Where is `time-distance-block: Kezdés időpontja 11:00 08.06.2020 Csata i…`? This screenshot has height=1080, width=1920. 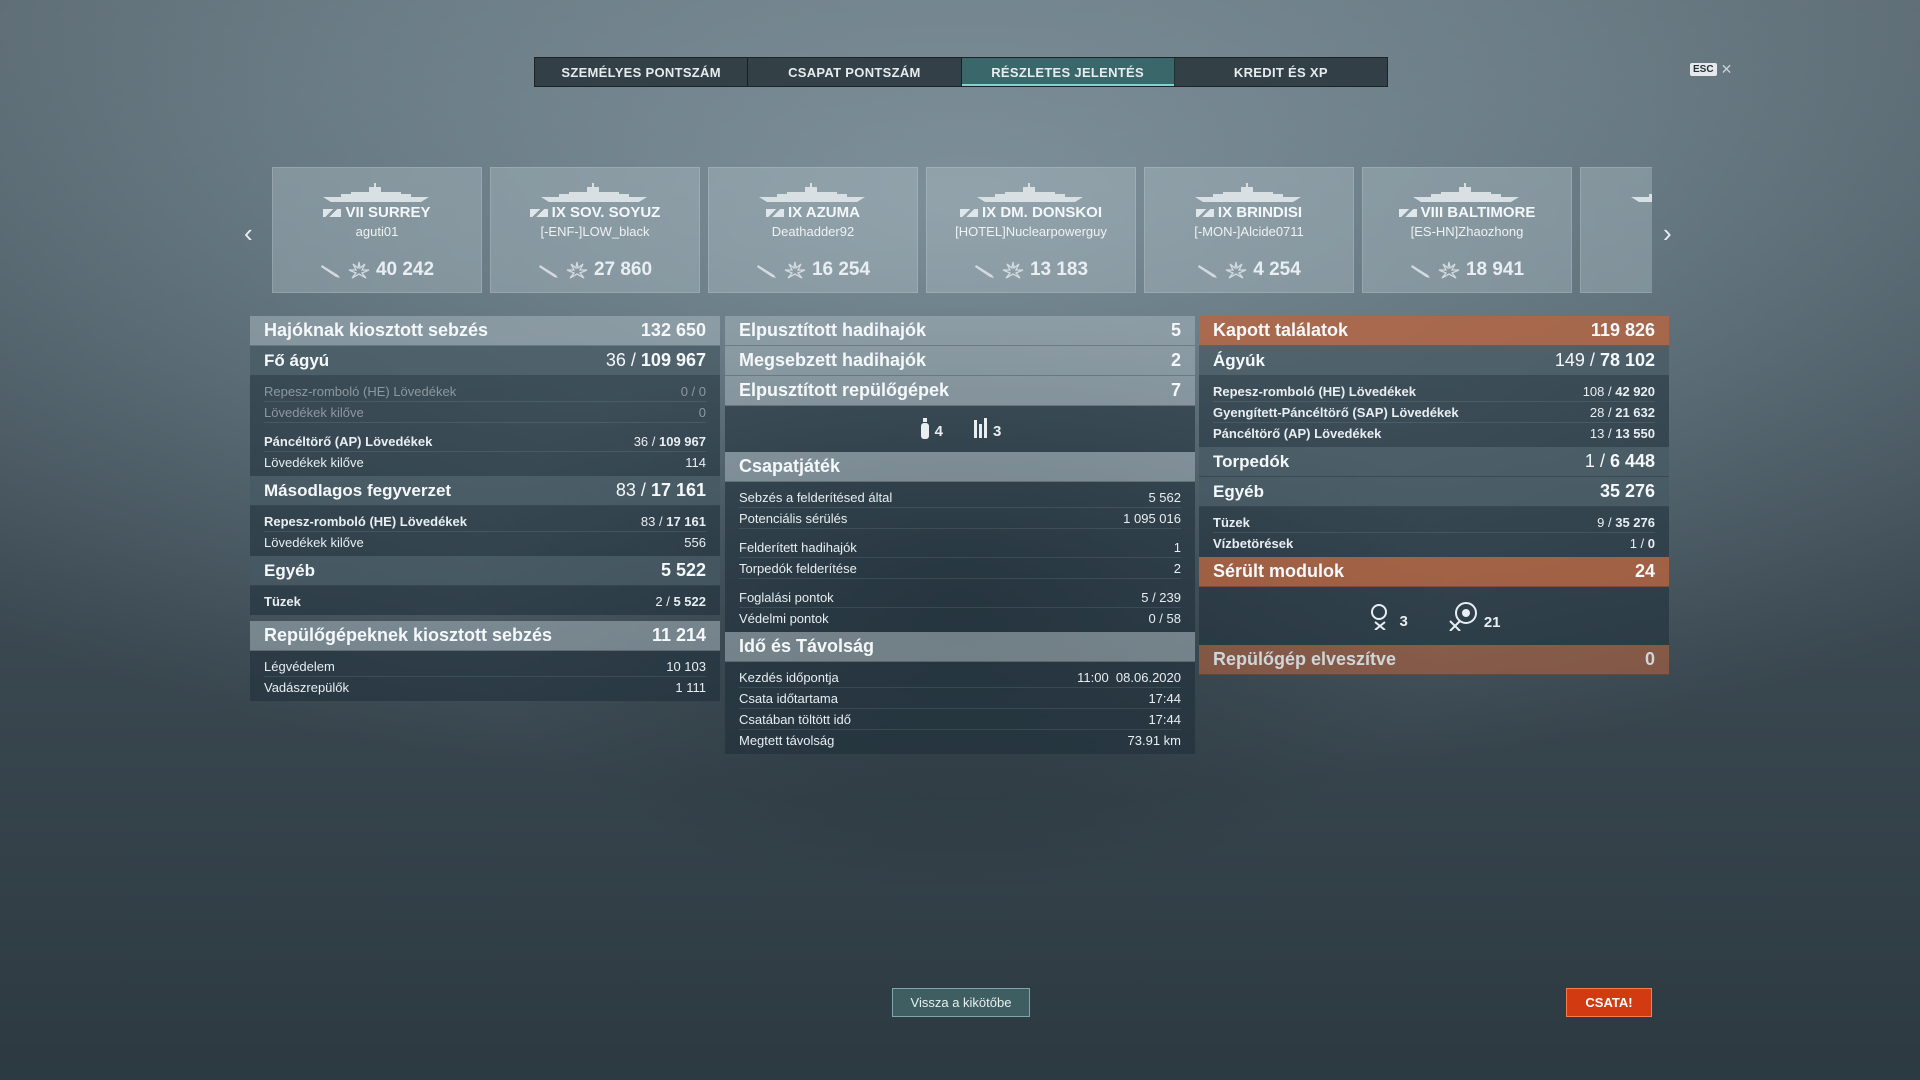 time-distance-block: Kezdés időpontja 11:00 08.06.2020 Csata i… is located at coordinates (960, 708).